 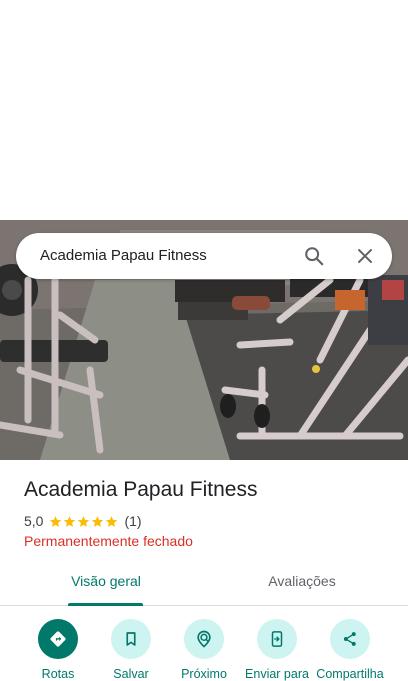 What do you see at coordinates (108, 541) in the screenshot?
I see `status-closed: Permanentemente fechado` at bounding box center [108, 541].